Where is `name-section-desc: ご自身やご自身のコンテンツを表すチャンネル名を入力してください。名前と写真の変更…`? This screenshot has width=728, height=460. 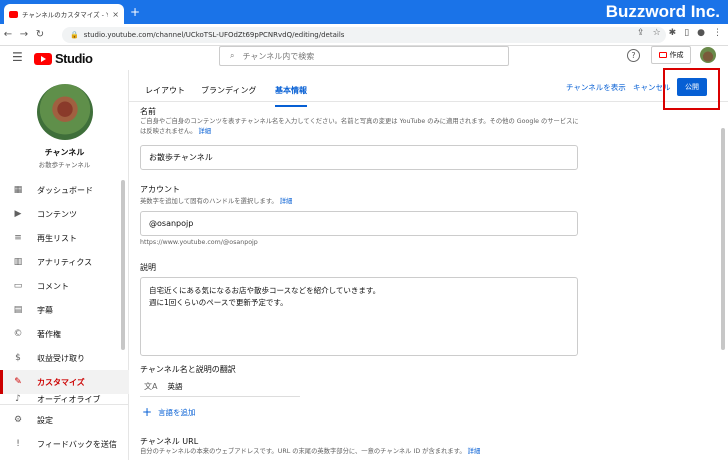 name-section-desc: ご自身やご自身のコンテンツを表すチャンネル名を入力してください。名前と写真の変更… is located at coordinates (360, 127).